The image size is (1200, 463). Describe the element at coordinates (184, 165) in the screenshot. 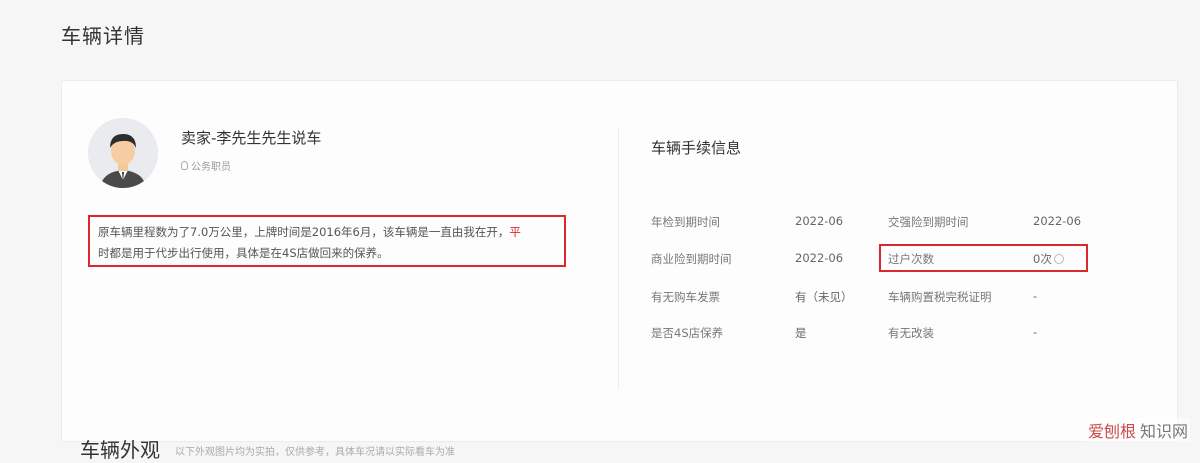

I see `badge-icon` at that location.